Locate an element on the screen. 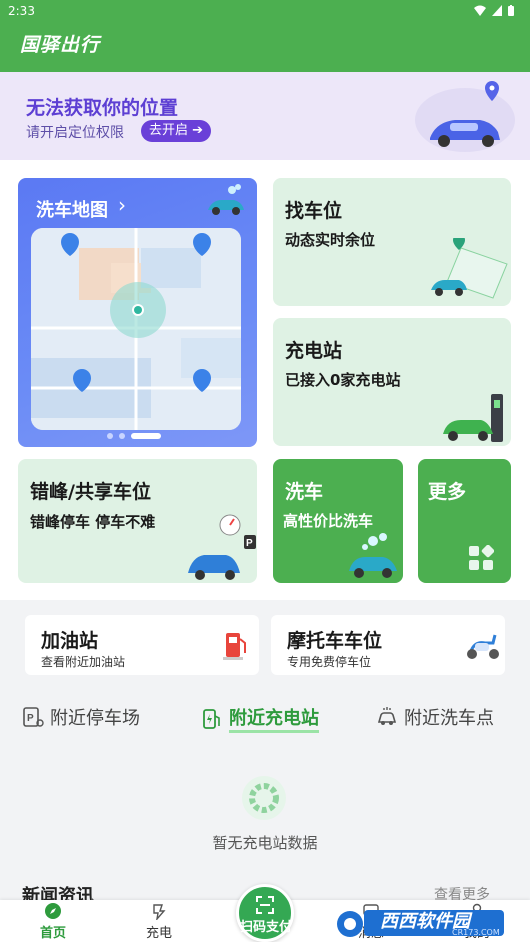  nav-home: 首页 is located at coordinates (53, 921).